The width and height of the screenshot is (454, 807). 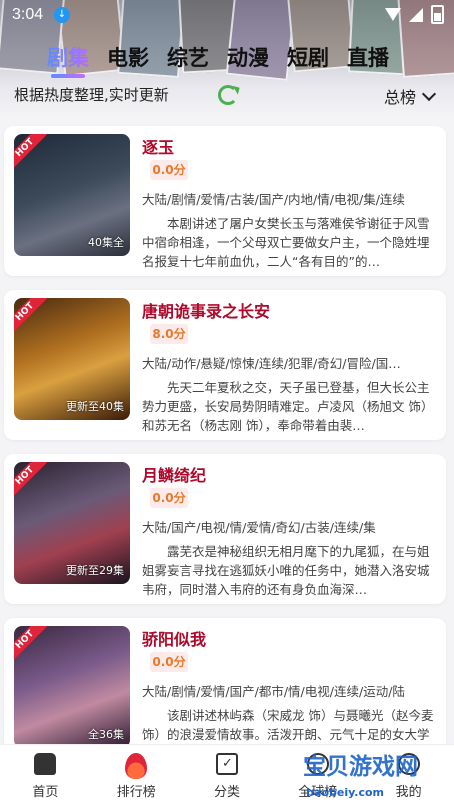 I want to click on chevron-down-icon, so click(x=429, y=94).